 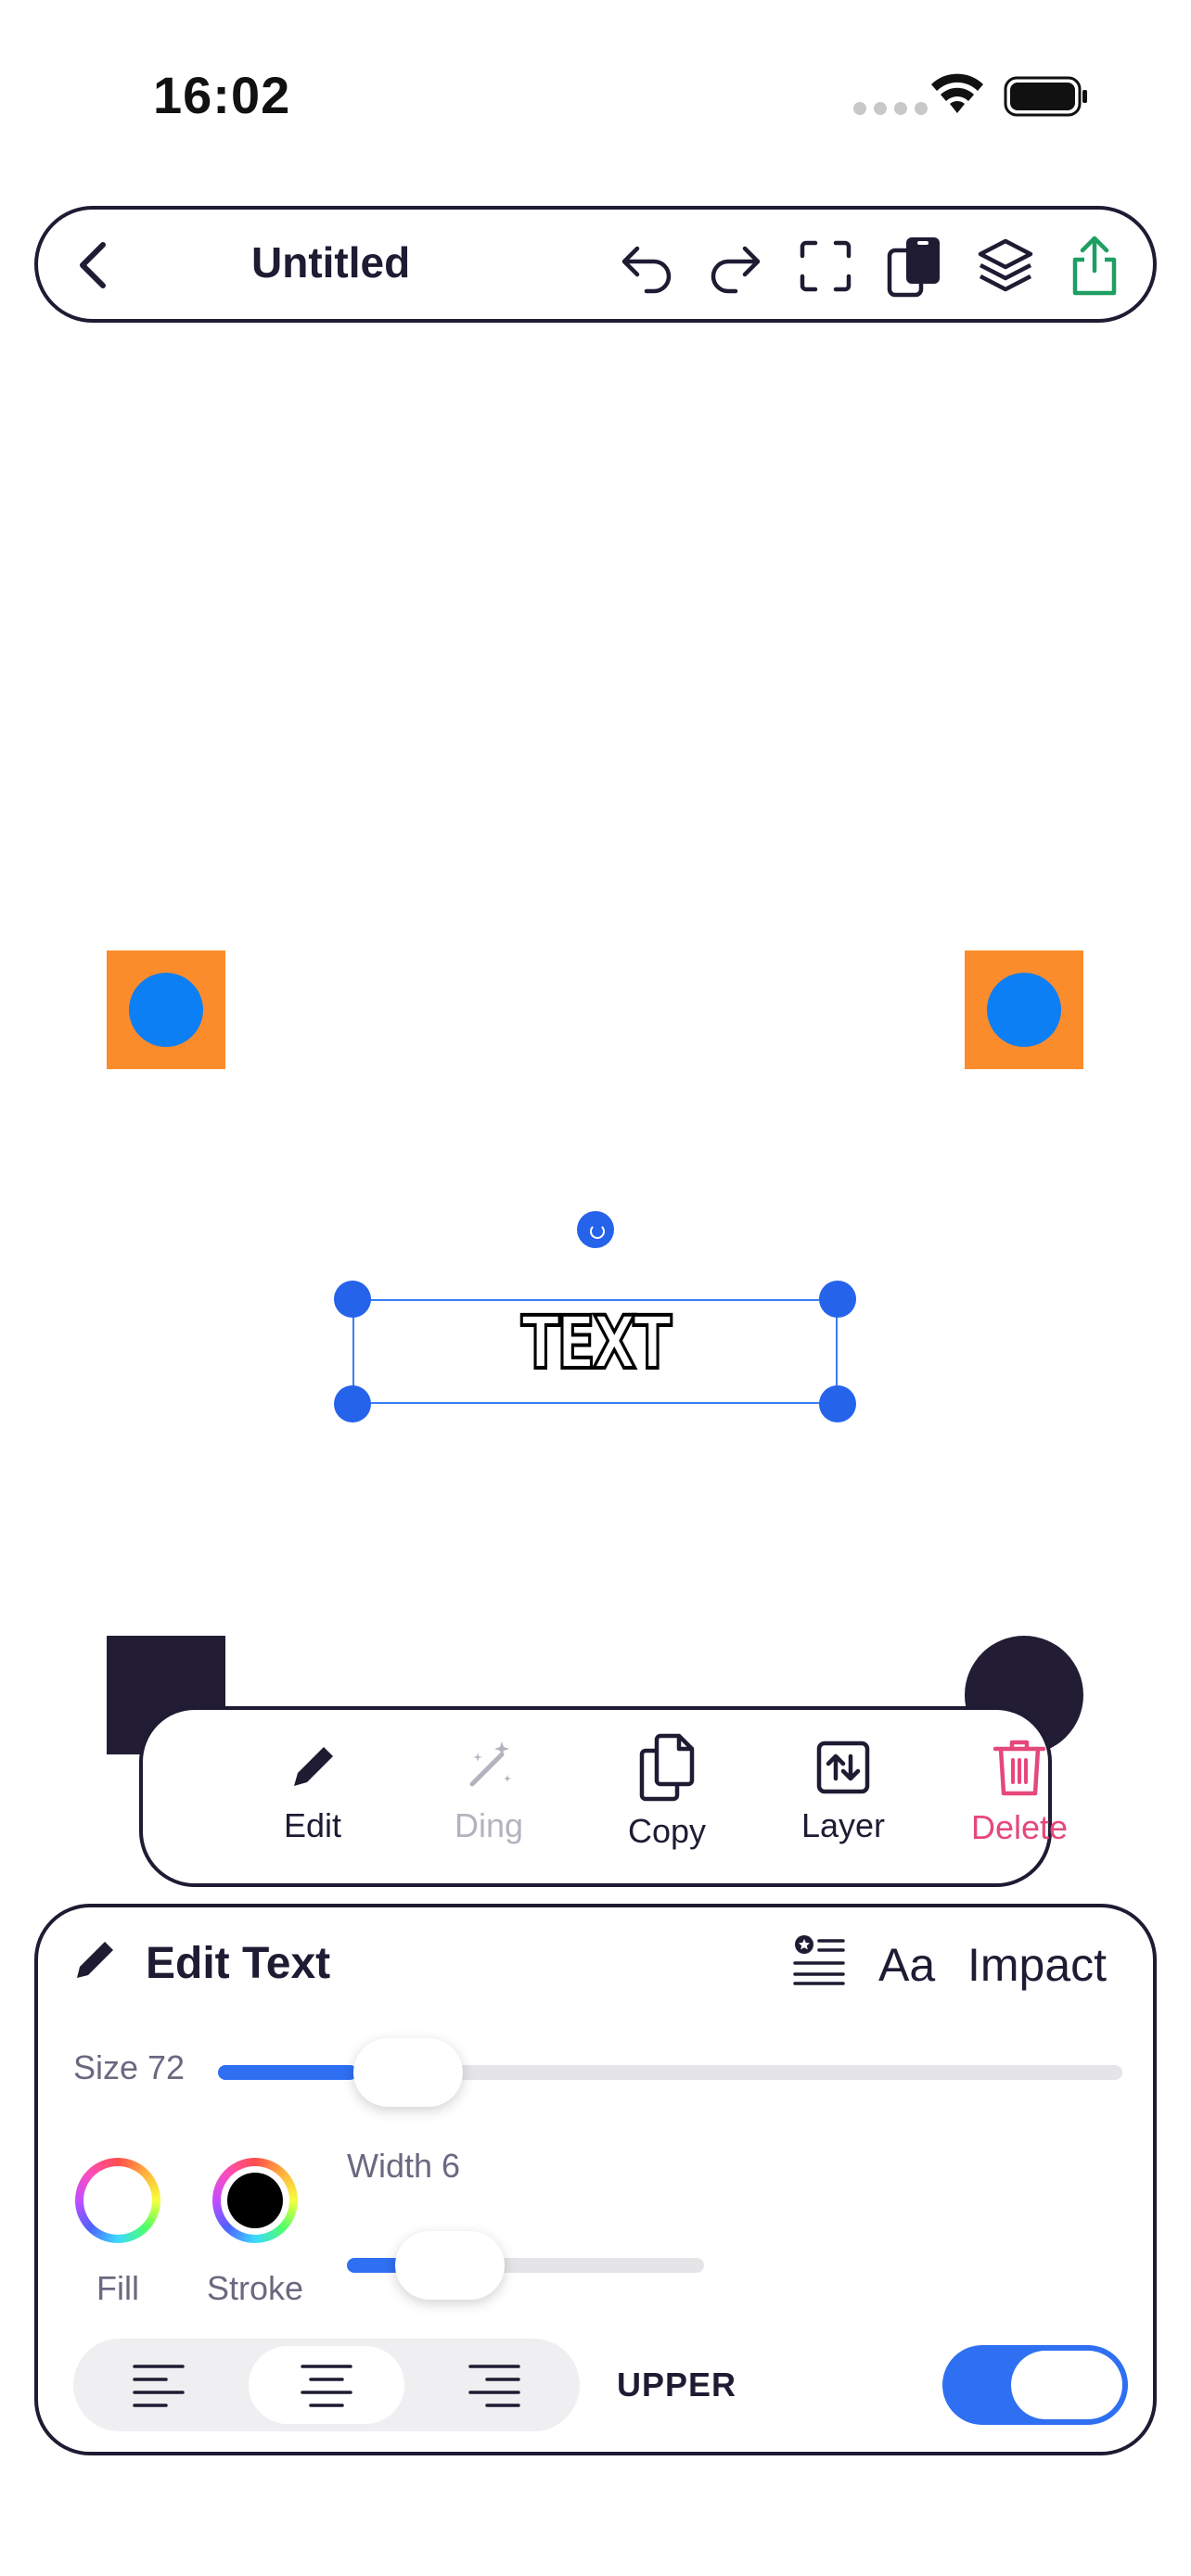 I want to click on canvas-orange-square-right, so click(x=1024, y=1010).